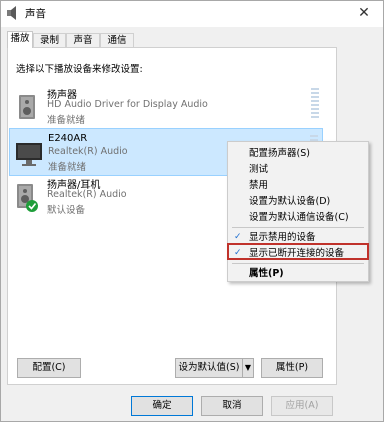  I want to click on tab-communications: 通信, so click(117, 40).